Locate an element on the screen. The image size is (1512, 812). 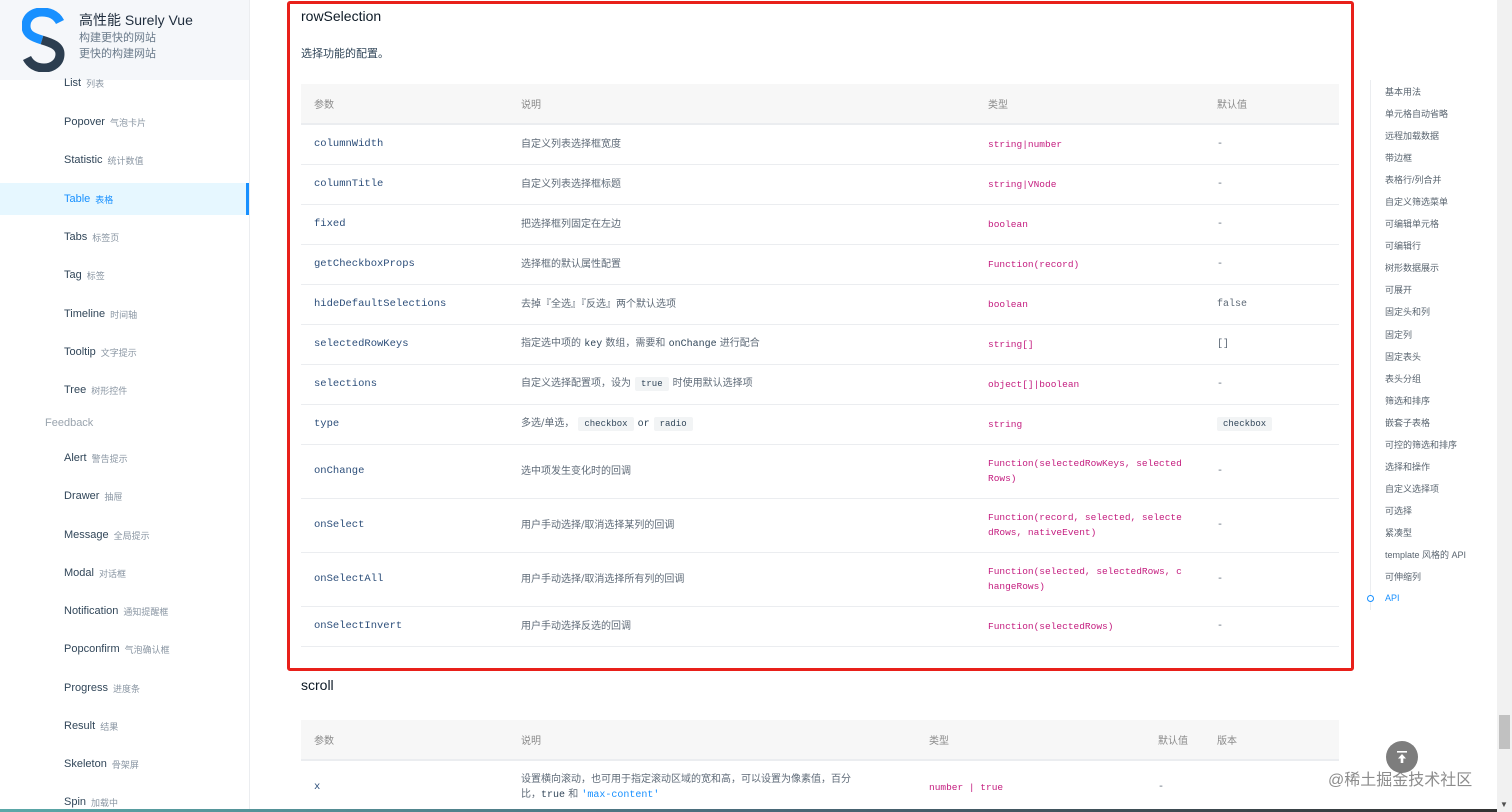
column-header-param: 参数 is located at coordinates (404, 740).